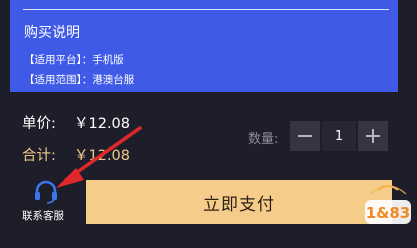 The image size is (417, 248). What do you see at coordinates (388, 213) in the screenshot?
I see `watermark-text: 1&83` at bounding box center [388, 213].